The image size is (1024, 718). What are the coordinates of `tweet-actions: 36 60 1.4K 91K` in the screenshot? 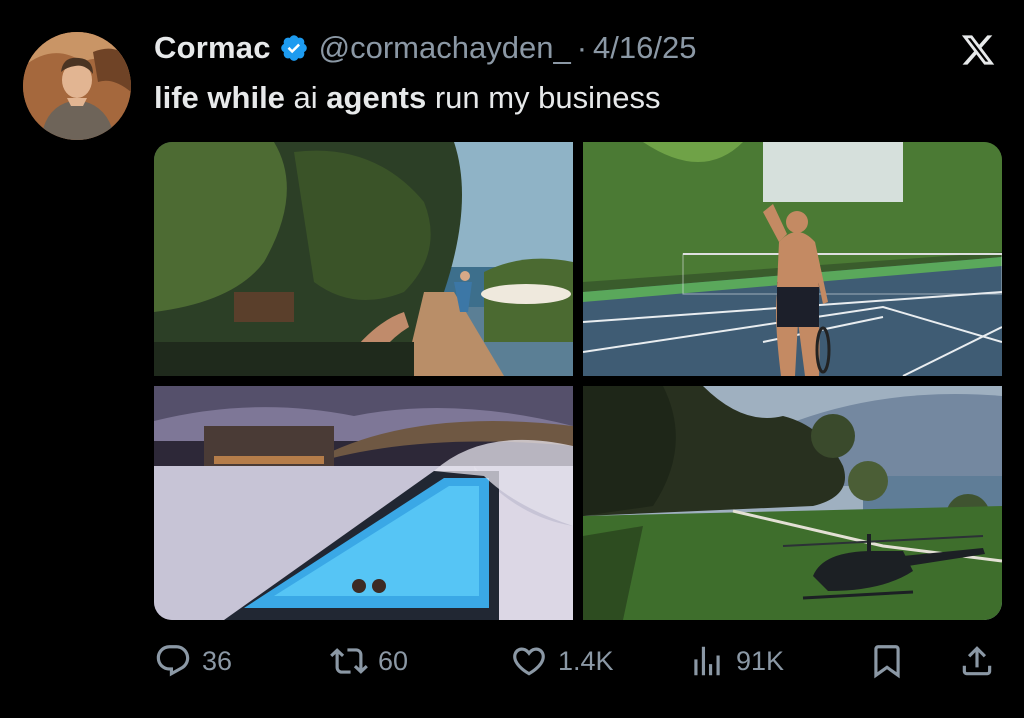 It's located at (578, 661).